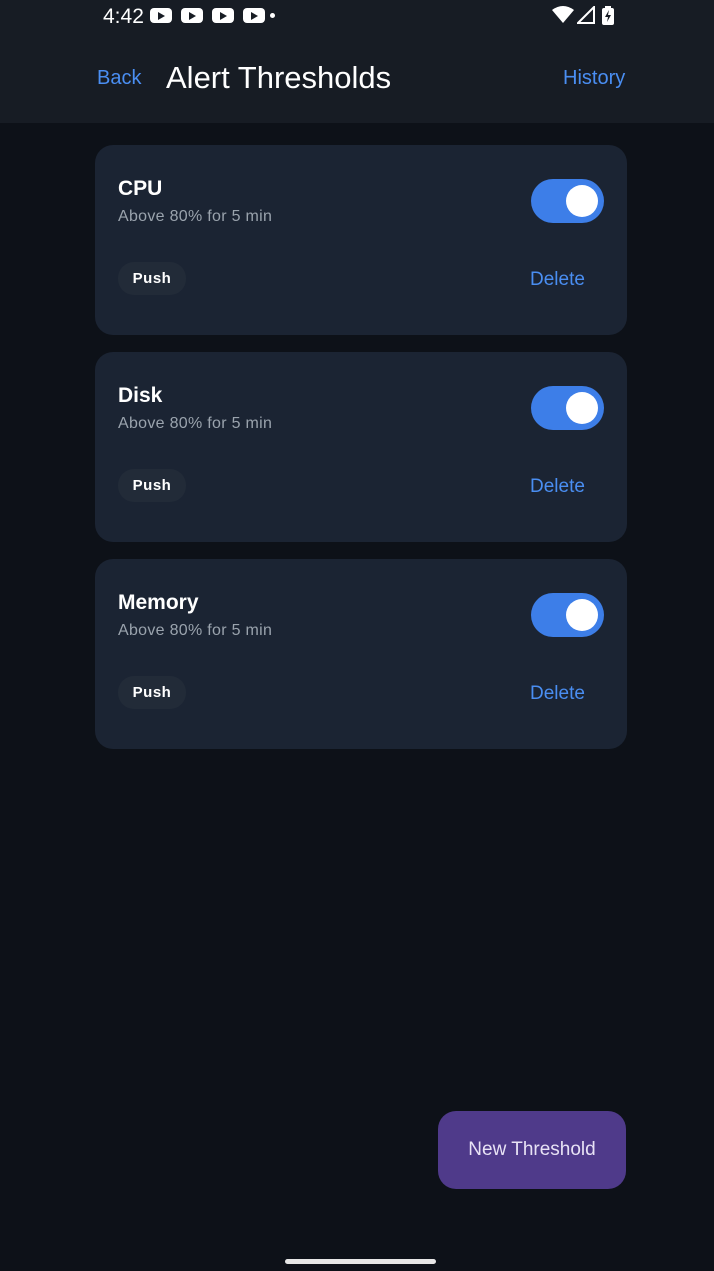 This screenshot has width=714, height=1271. Describe the element at coordinates (140, 395) in the screenshot. I see `threshold-name: Disk` at that location.